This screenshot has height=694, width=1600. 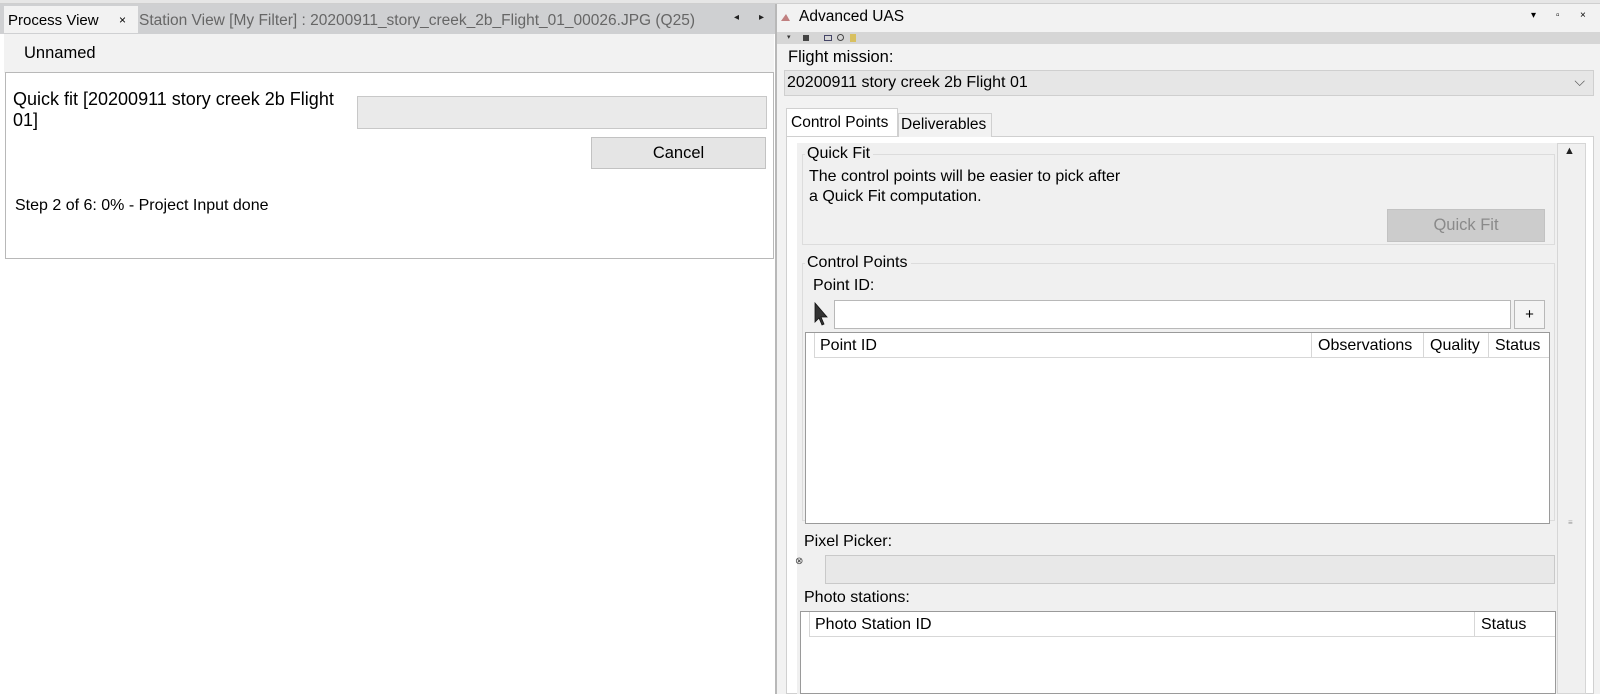 What do you see at coordinates (1558, 15) in the screenshot?
I see `panel-restore-icon: ▫` at bounding box center [1558, 15].